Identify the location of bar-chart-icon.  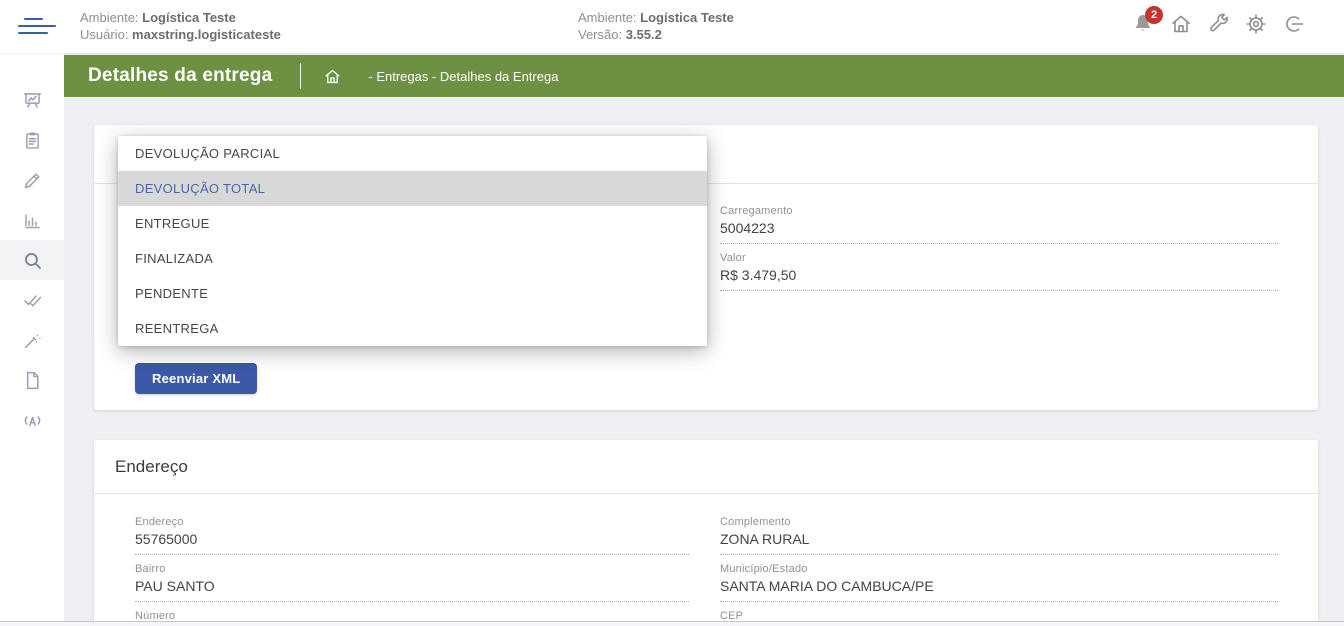
(32, 221).